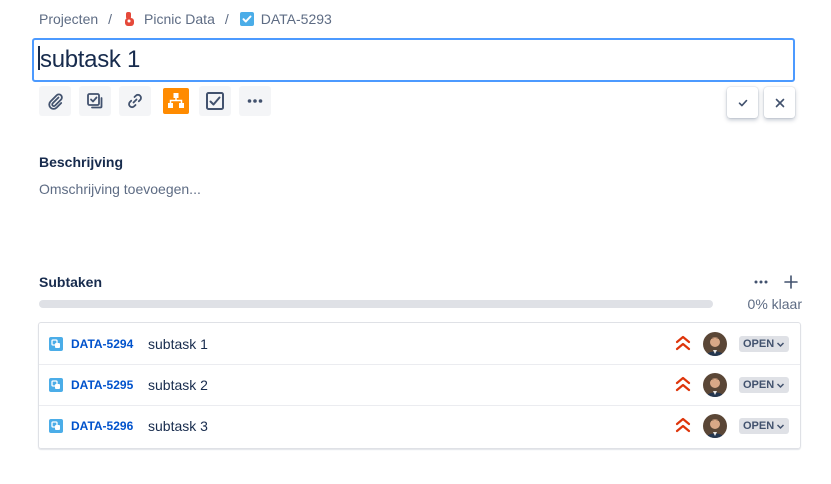 The image size is (831, 484). I want to click on subtask-more-button, so click(761, 284).